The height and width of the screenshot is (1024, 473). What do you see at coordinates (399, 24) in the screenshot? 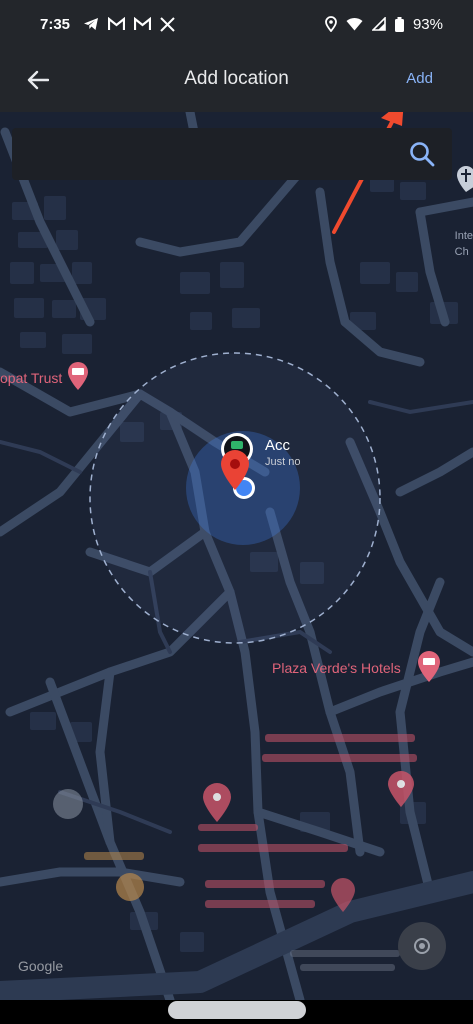
I see `battery-icon` at bounding box center [399, 24].